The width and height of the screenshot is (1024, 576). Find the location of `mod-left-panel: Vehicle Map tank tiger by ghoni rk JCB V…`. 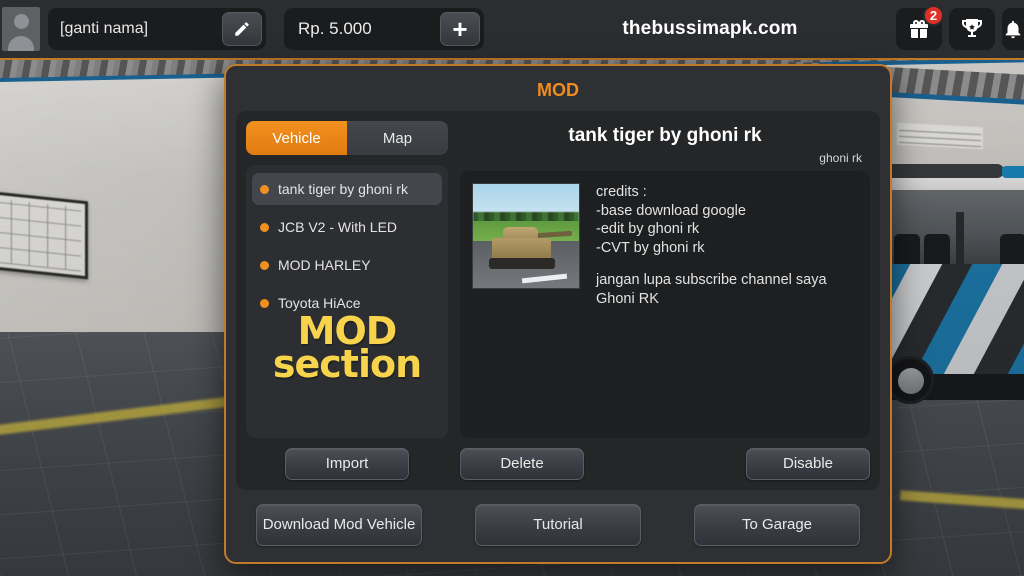

mod-left-panel: Vehicle Map tank tiger by ghoni rk JCB V… is located at coordinates (347, 300).